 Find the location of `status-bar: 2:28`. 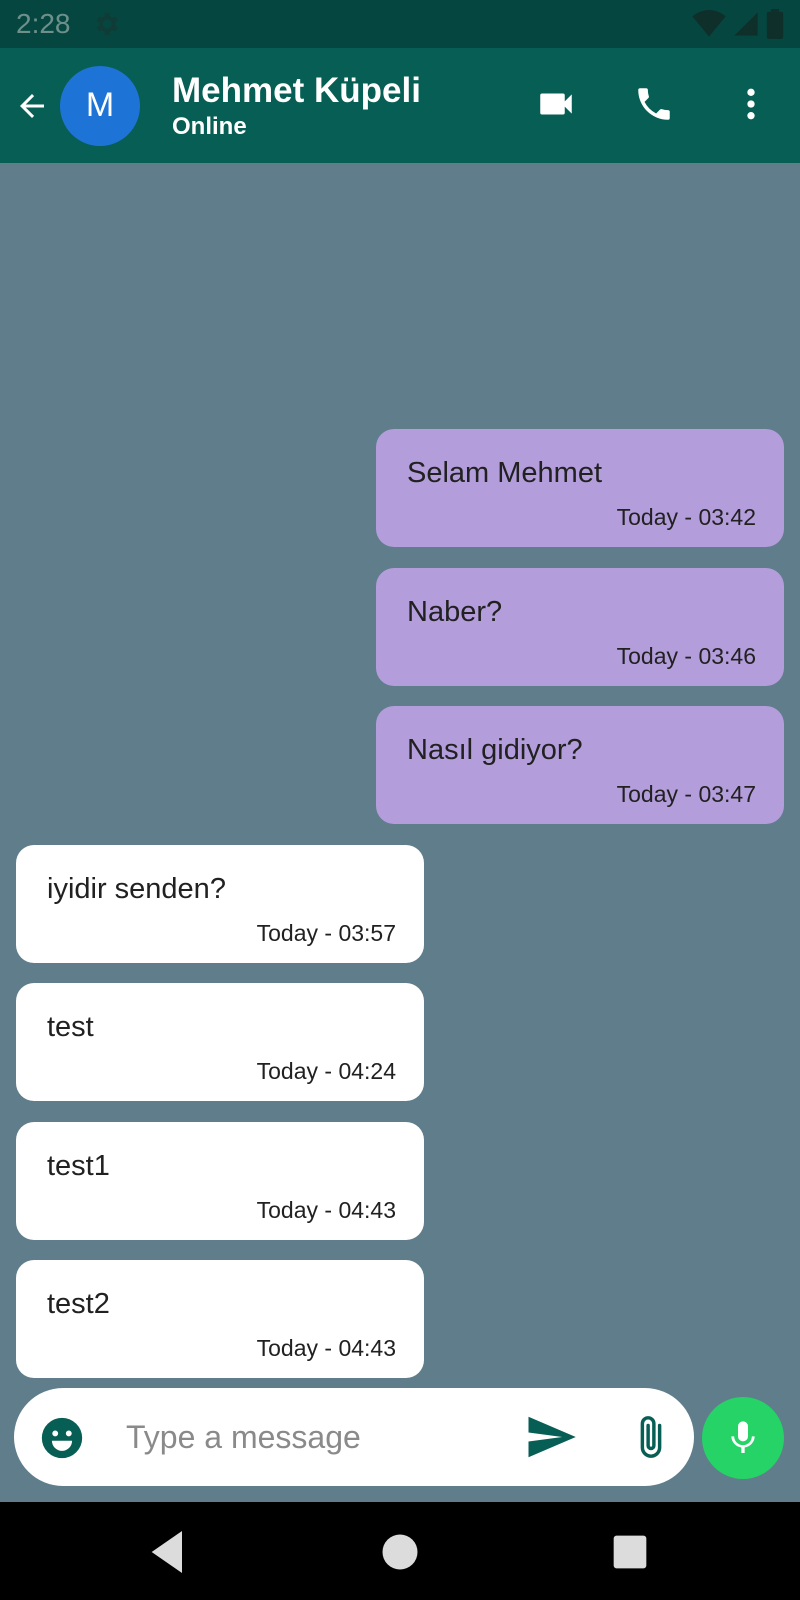

status-bar: 2:28 is located at coordinates (400, 24).